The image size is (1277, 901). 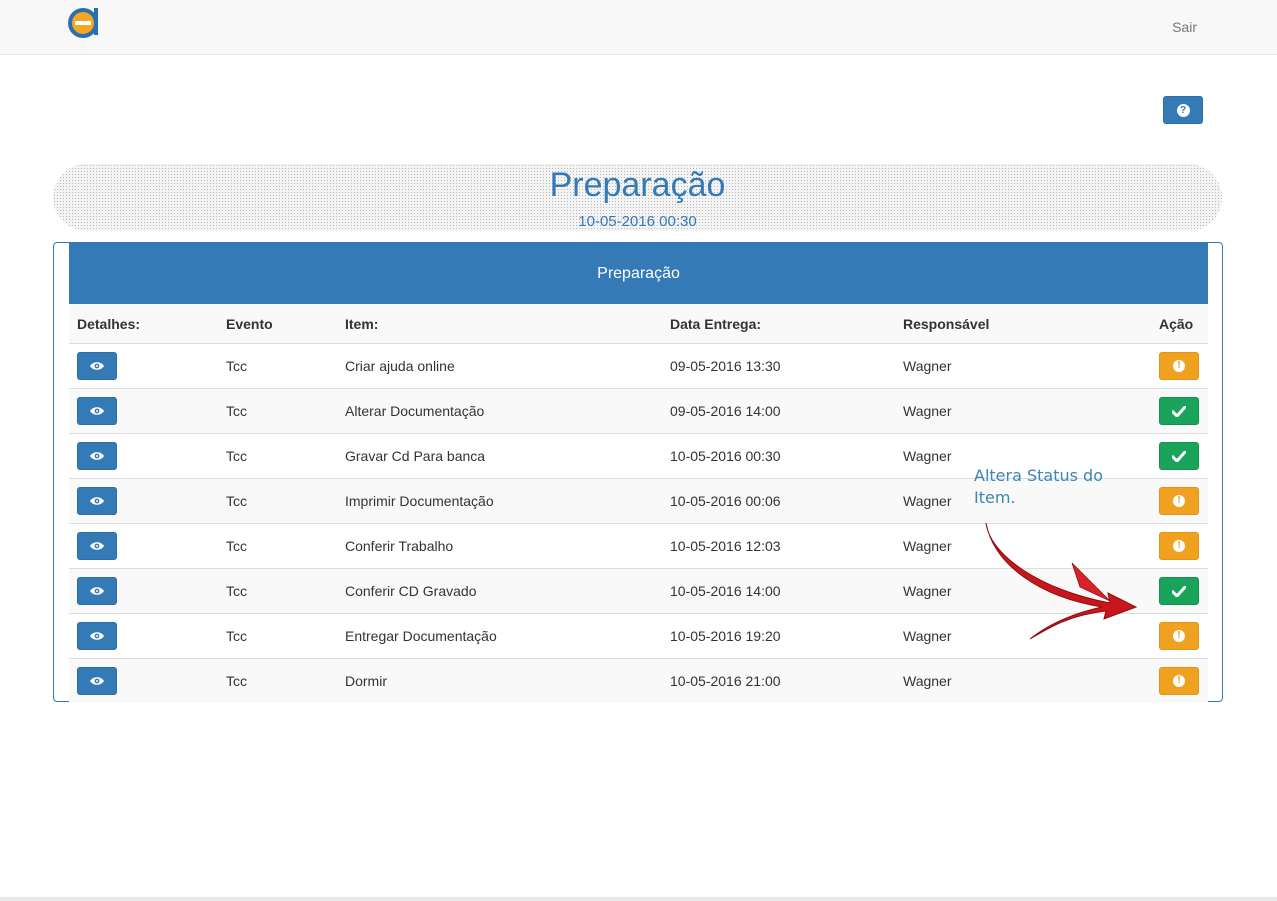 What do you see at coordinates (499, 366) in the screenshot?
I see `cell-item: Criar ajuda online` at bounding box center [499, 366].